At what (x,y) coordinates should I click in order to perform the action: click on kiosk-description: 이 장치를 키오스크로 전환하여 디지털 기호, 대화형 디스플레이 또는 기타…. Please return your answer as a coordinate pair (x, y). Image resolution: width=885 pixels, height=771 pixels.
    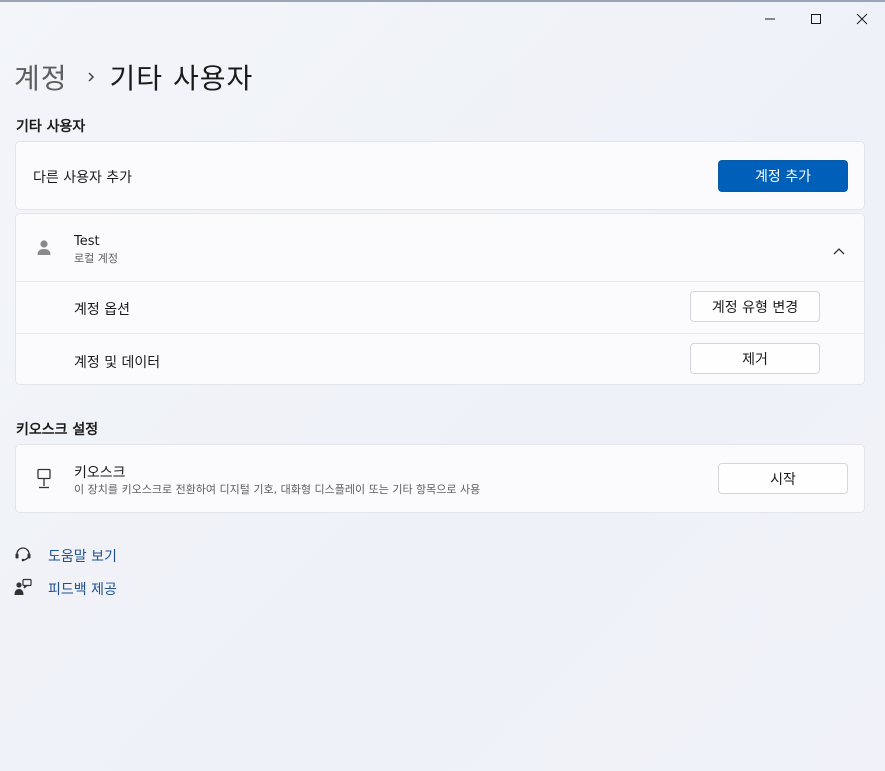
    Looking at the image, I should click on (277, 489).